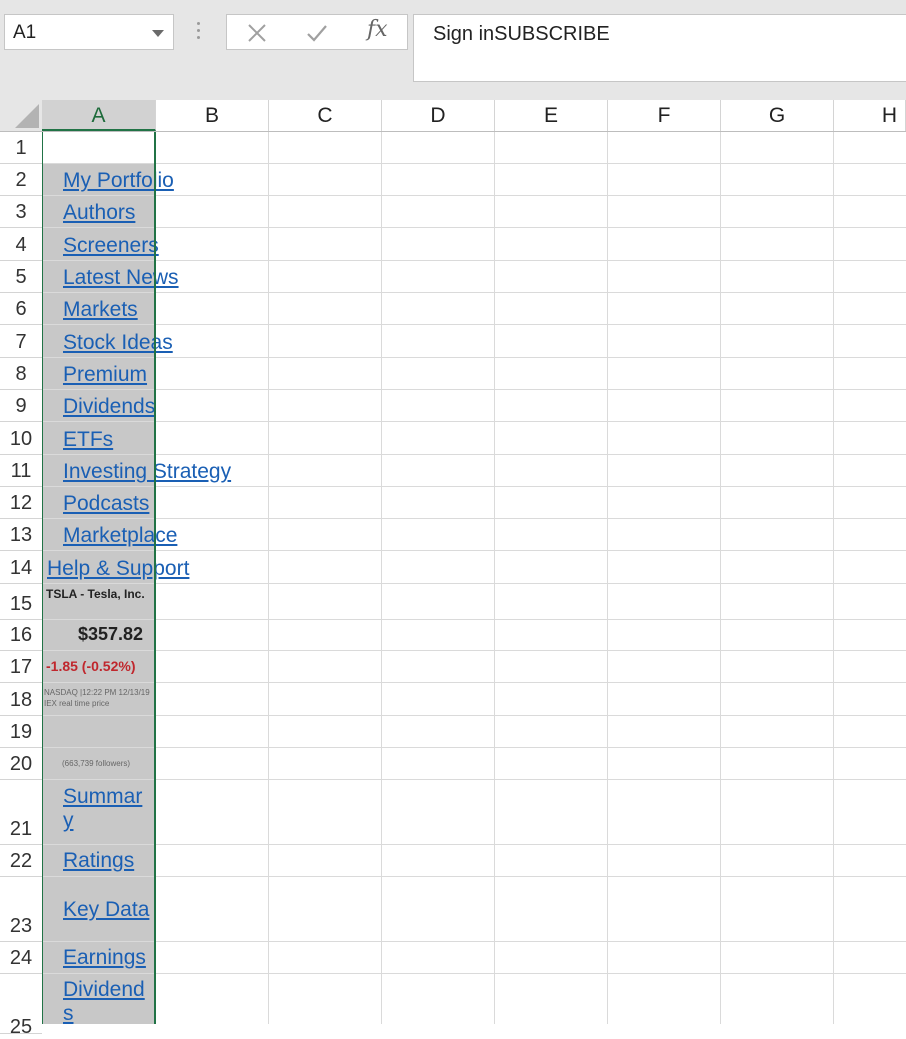 Image resolution: width=906 pixels, height=1039 pixels. Describe the element at coordinates (21, 764) in the screenshot. I see `row-header: 20` at that location.